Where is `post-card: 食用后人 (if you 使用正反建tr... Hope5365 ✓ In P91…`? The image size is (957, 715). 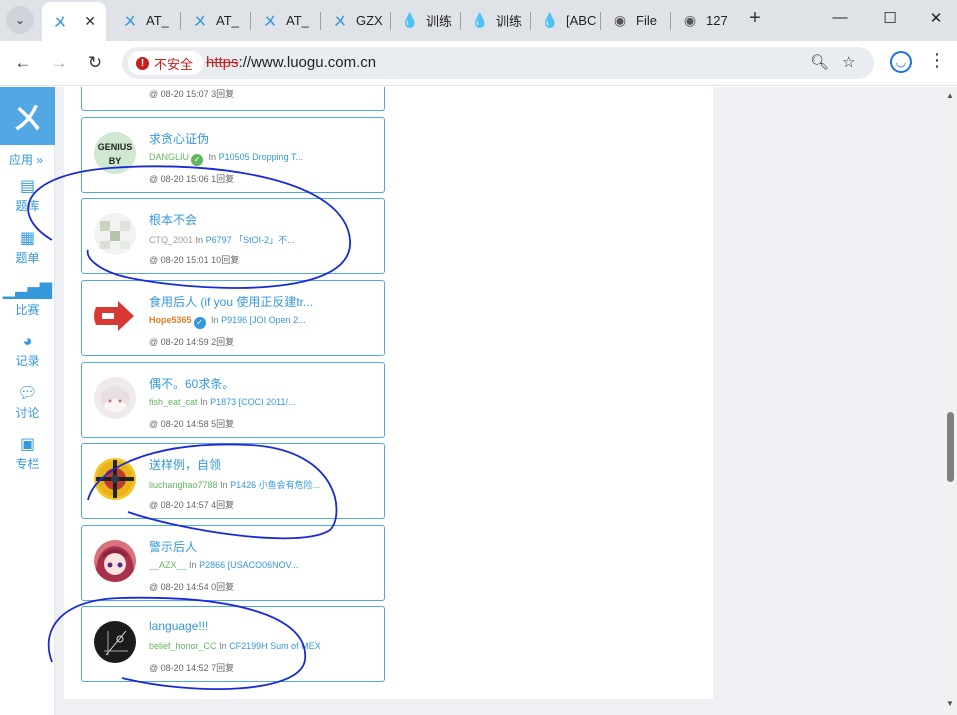
post-card: 食用后人 (if you 使用正反建tr... Hope5365 ✓ In P91… is located at coordinates (233, 318).